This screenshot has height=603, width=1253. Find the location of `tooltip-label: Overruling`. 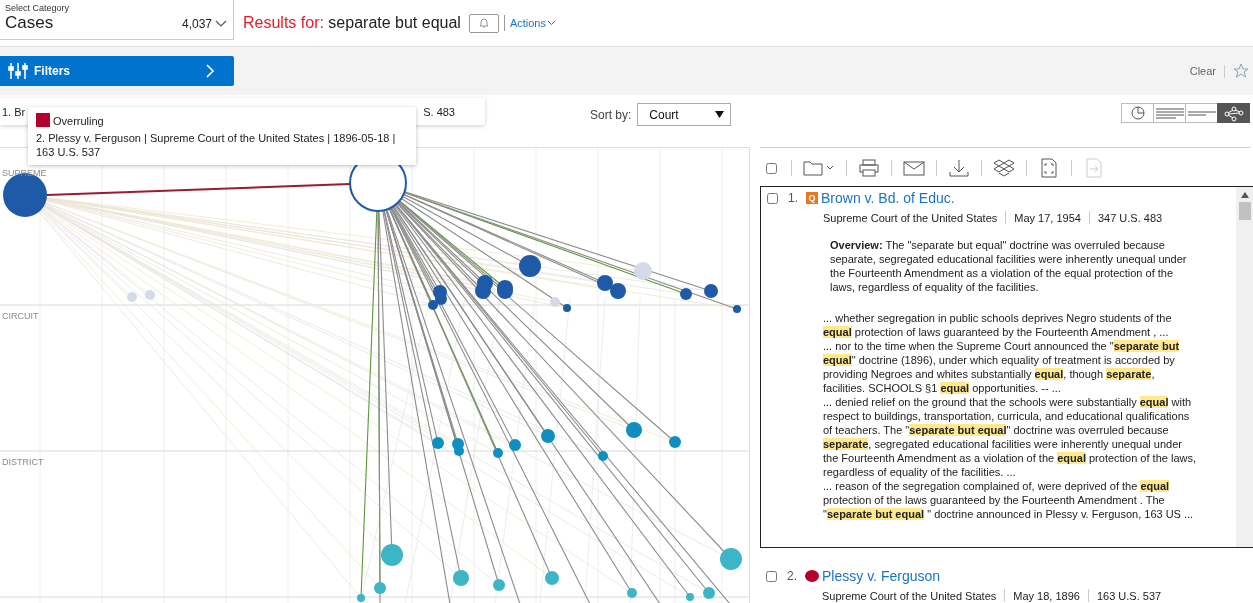

tooltip-label: Overruling is located at coordinates (78, 121).